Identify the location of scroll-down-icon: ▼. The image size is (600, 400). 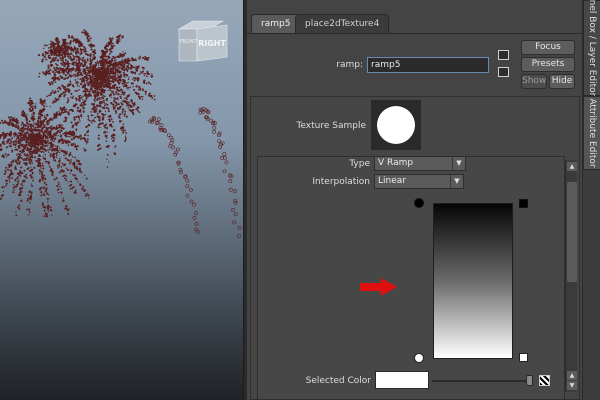
(572, 385).